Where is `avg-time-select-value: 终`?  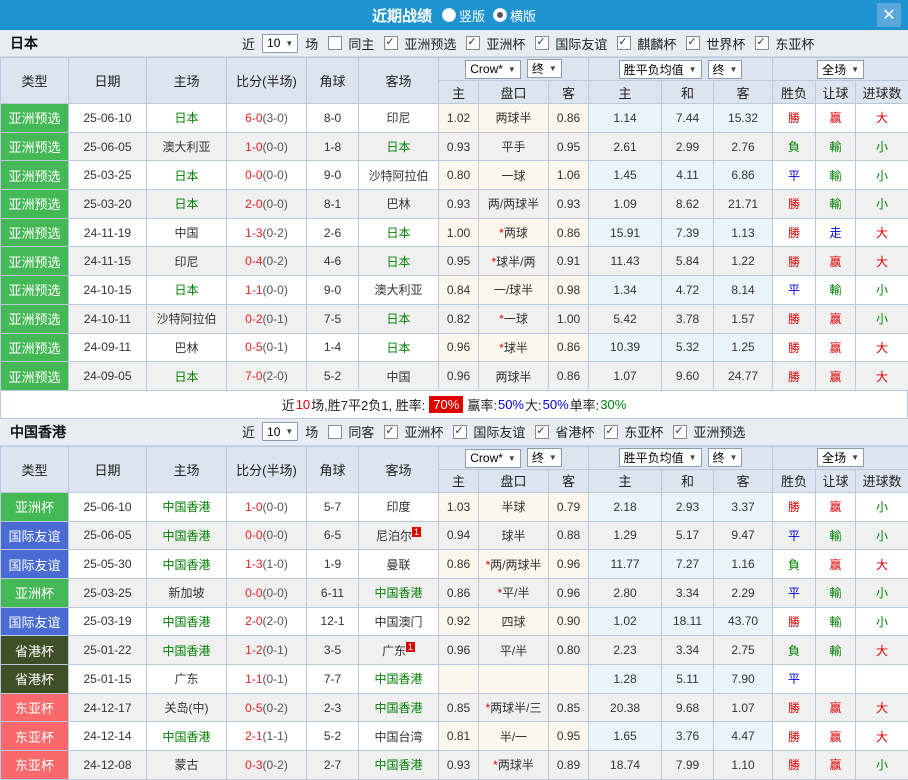
avg-time-select-value: 终 is located at coordinates (719, 457).